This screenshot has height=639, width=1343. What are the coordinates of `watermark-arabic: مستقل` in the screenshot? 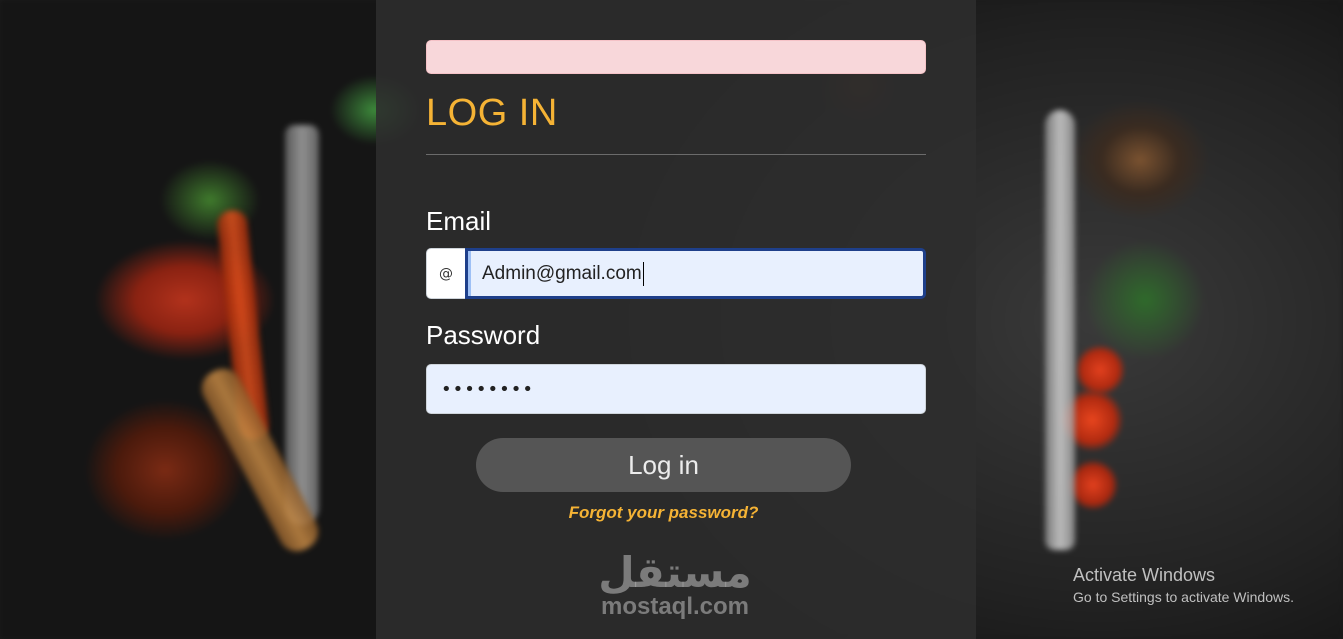 It's located at (675, 572).